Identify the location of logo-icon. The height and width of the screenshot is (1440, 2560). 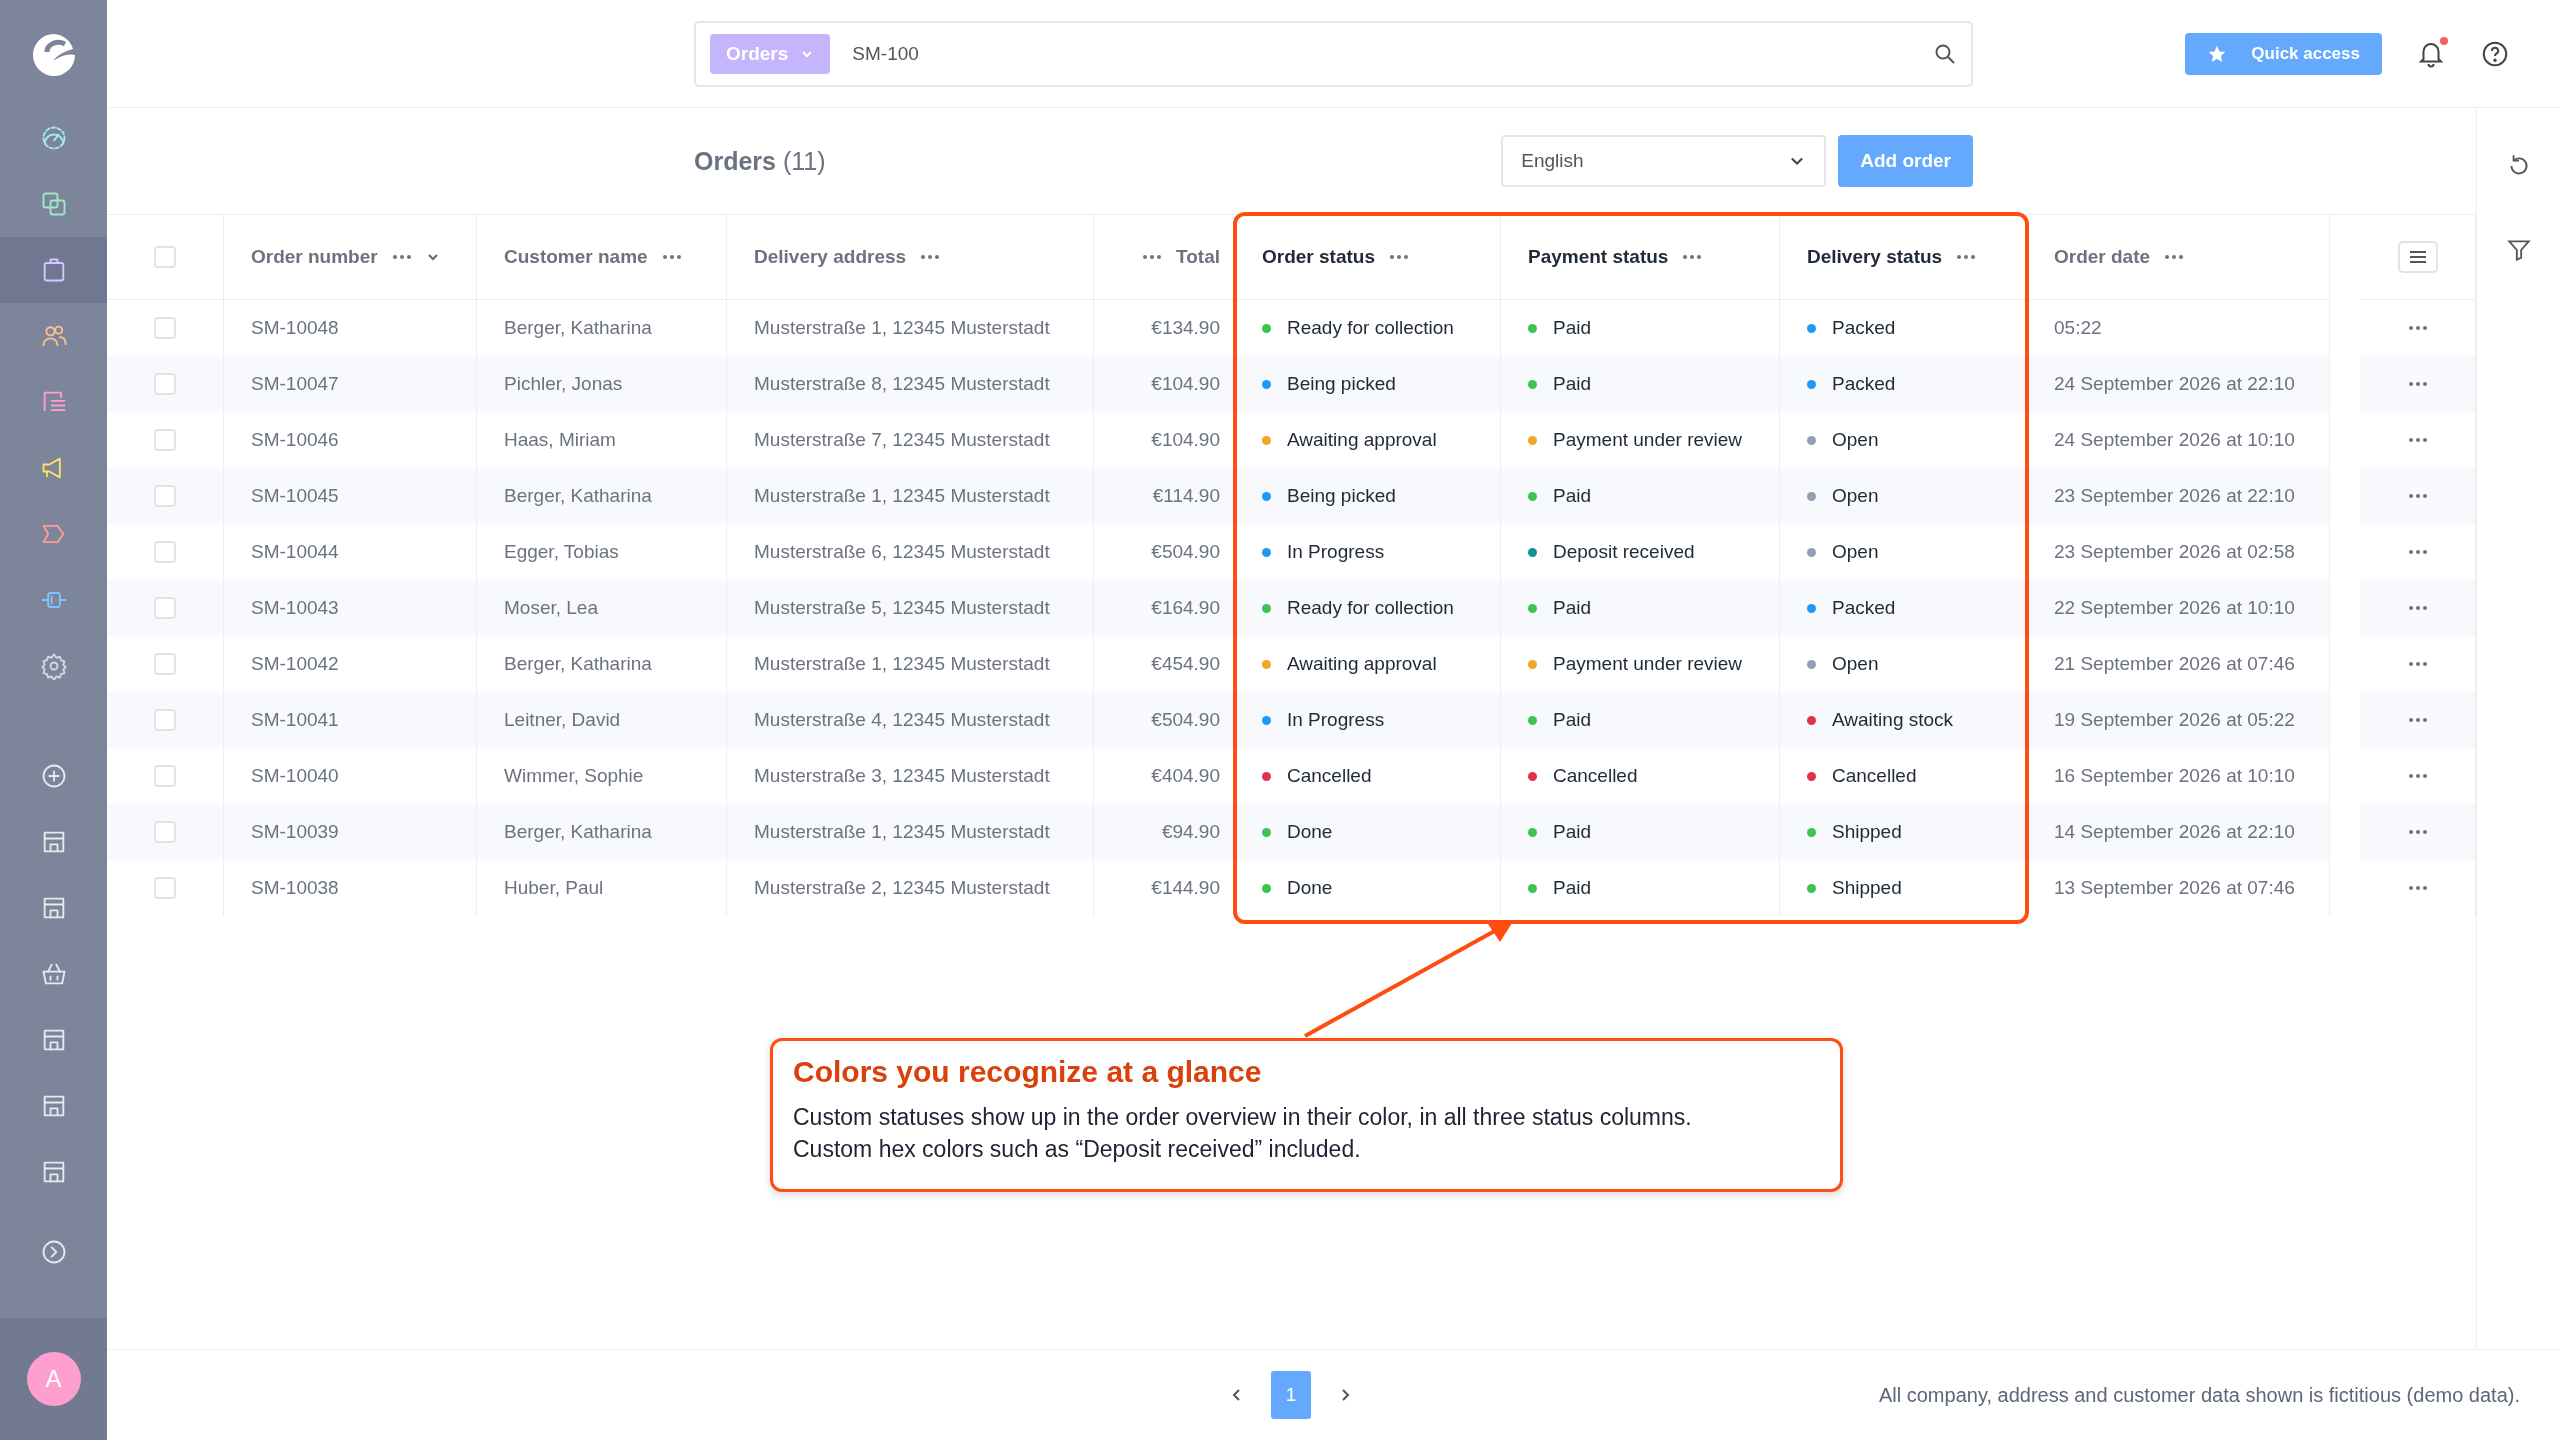
(53, 55).